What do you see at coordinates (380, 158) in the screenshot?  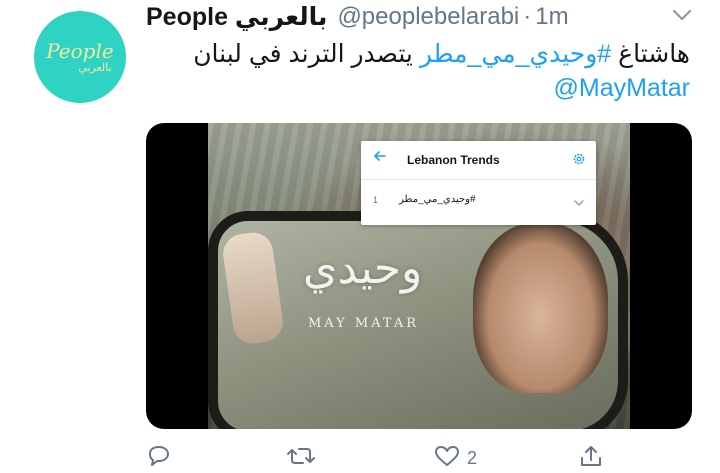 I see `back-arrow-icon` at bounding box center [380, 158].